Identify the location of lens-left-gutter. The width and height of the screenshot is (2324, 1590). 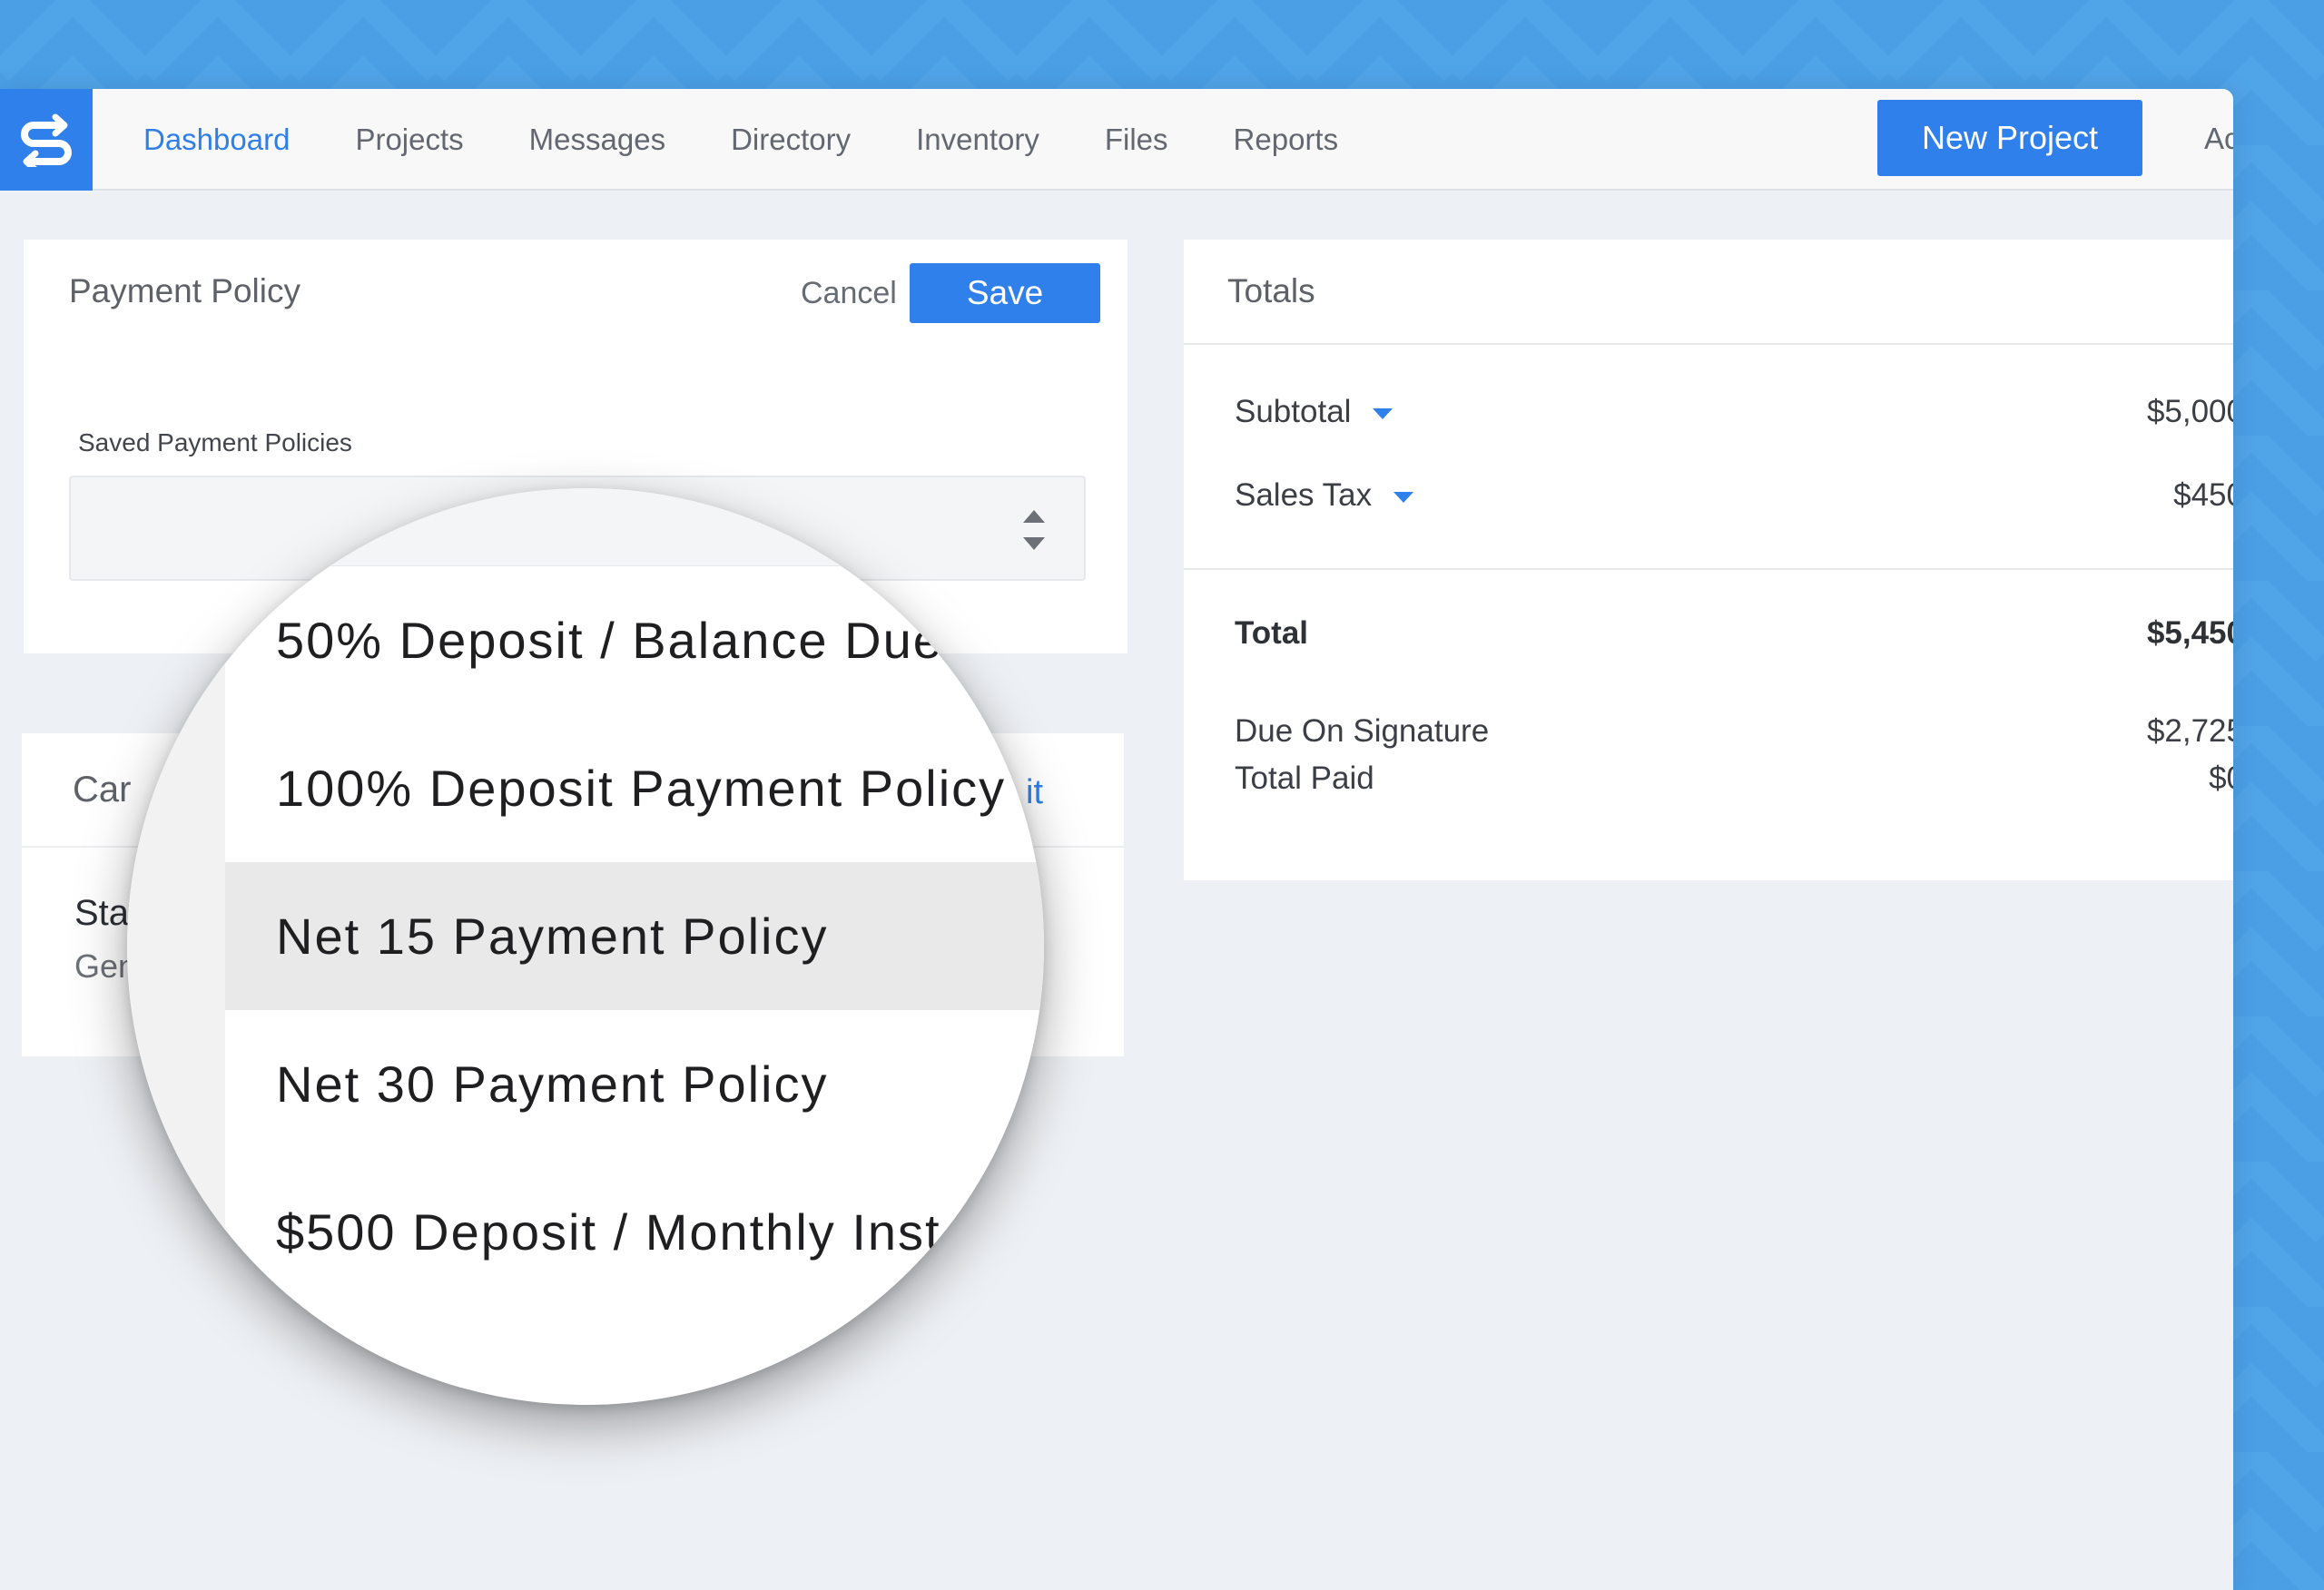
(176, 946).